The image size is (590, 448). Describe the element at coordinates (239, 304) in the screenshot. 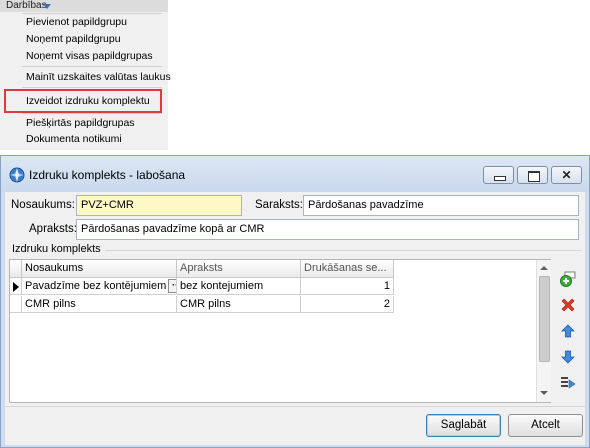

I see `cell-description: CMR pilns` at that location.